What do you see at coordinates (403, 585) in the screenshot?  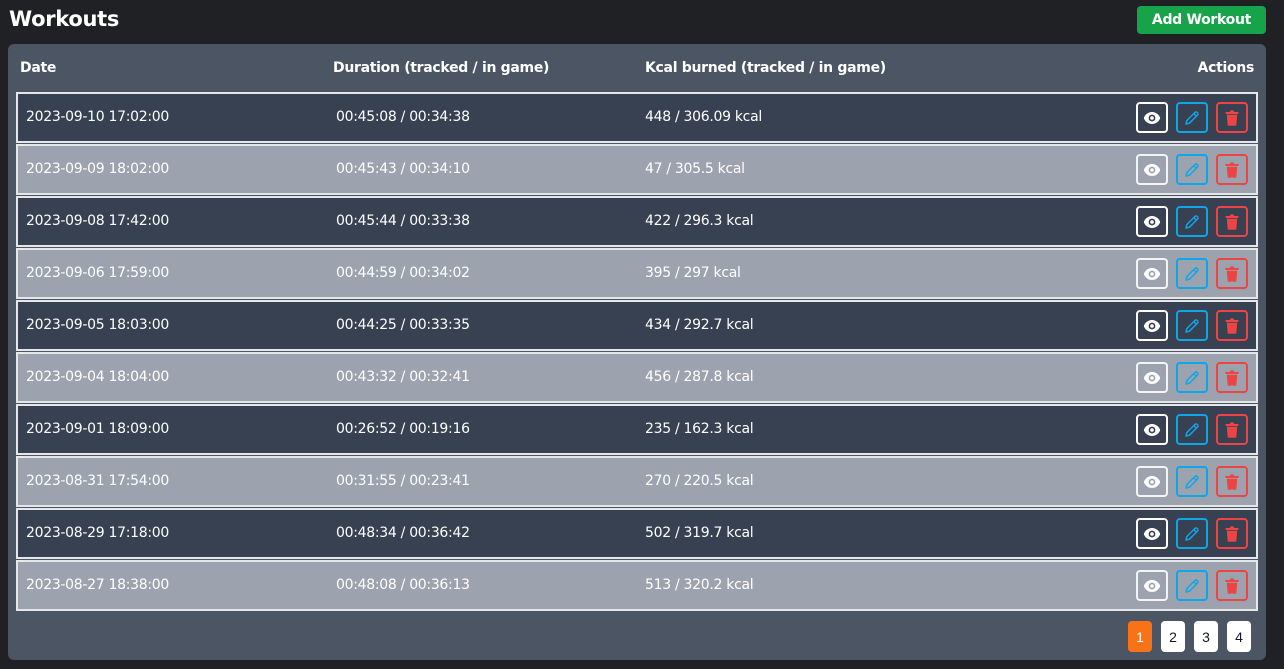 I see `row-duration: 00:48:08 / 00:36:13` at bounding box center [403, 585].